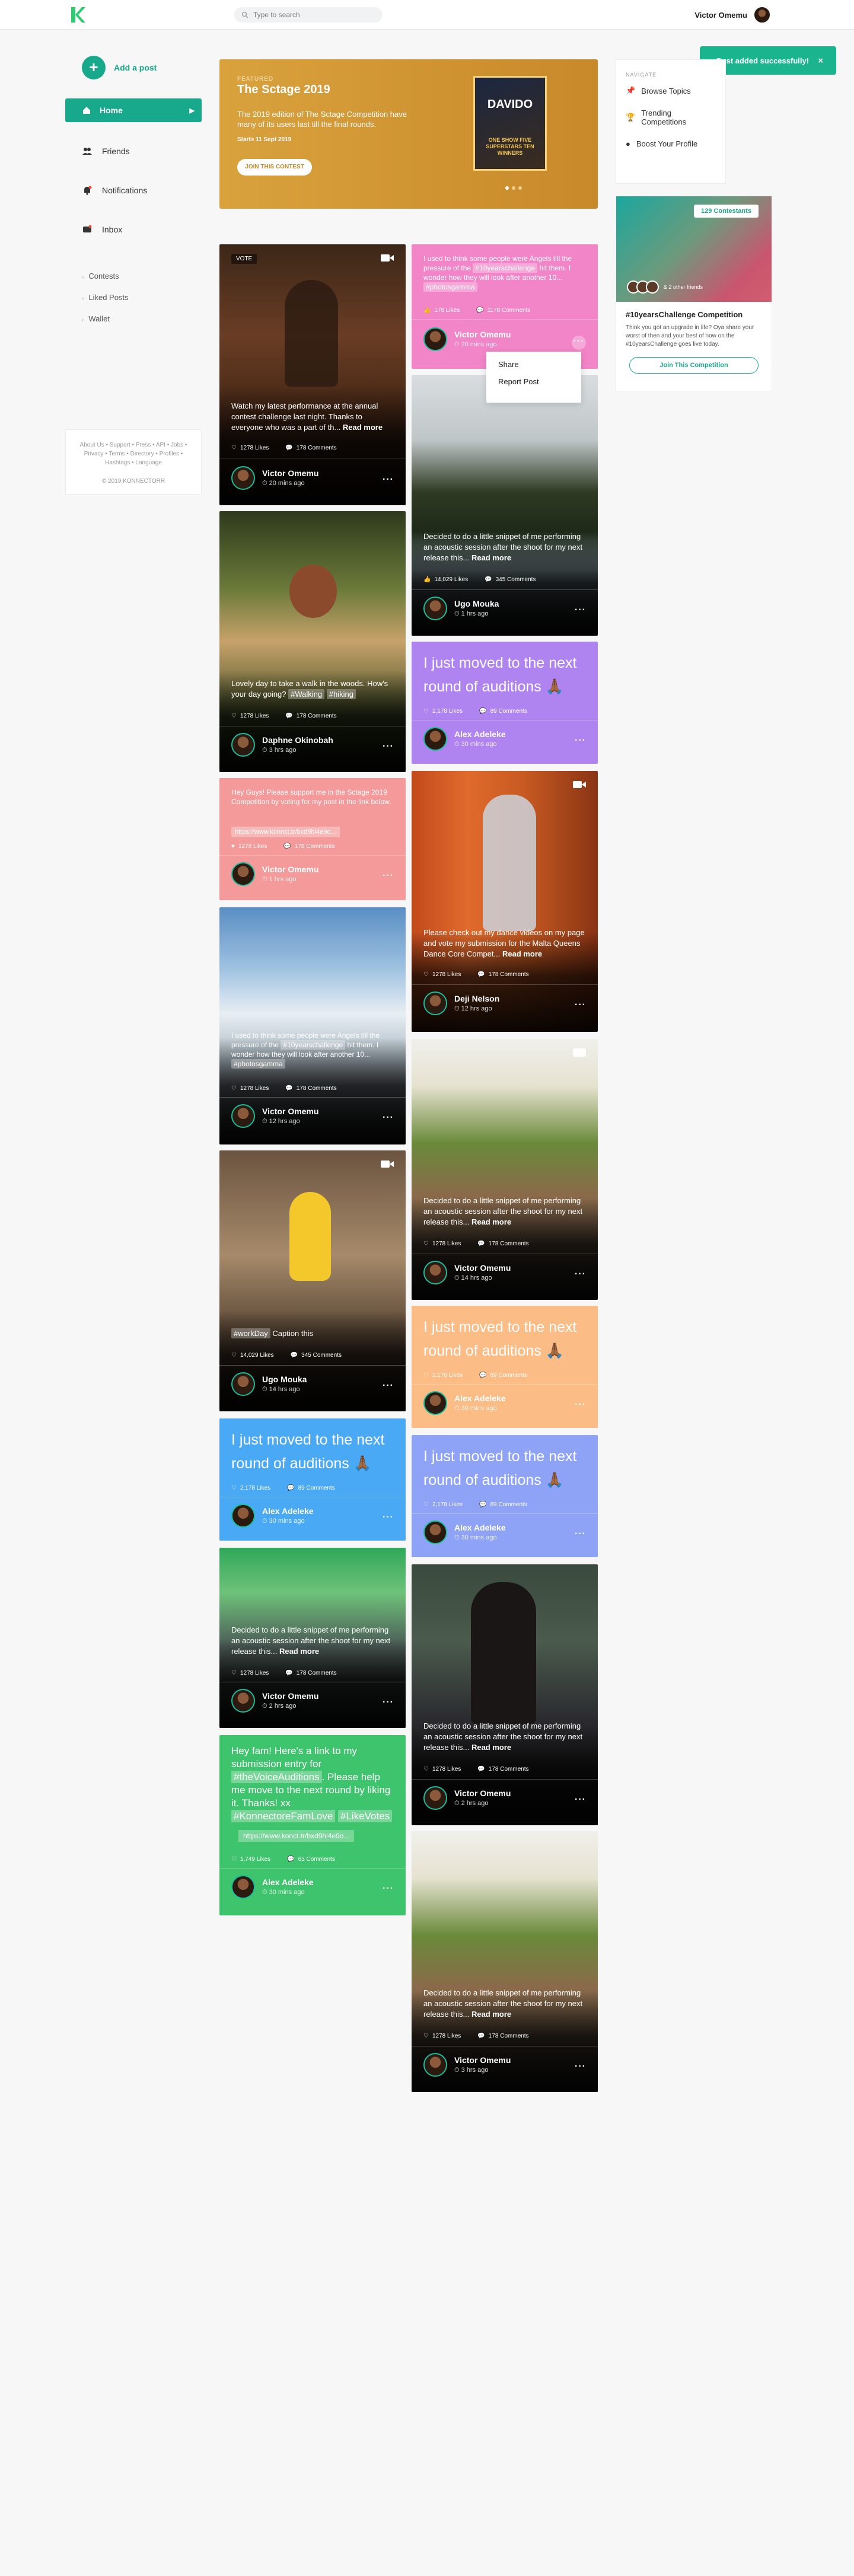 This screenshot has height=2576, width=854. What do you see at coordinates (105, 297) in the screenshot?
I see `sidebar-item-liked-posts: › Liked Posts` at bounding box center [105, 297].